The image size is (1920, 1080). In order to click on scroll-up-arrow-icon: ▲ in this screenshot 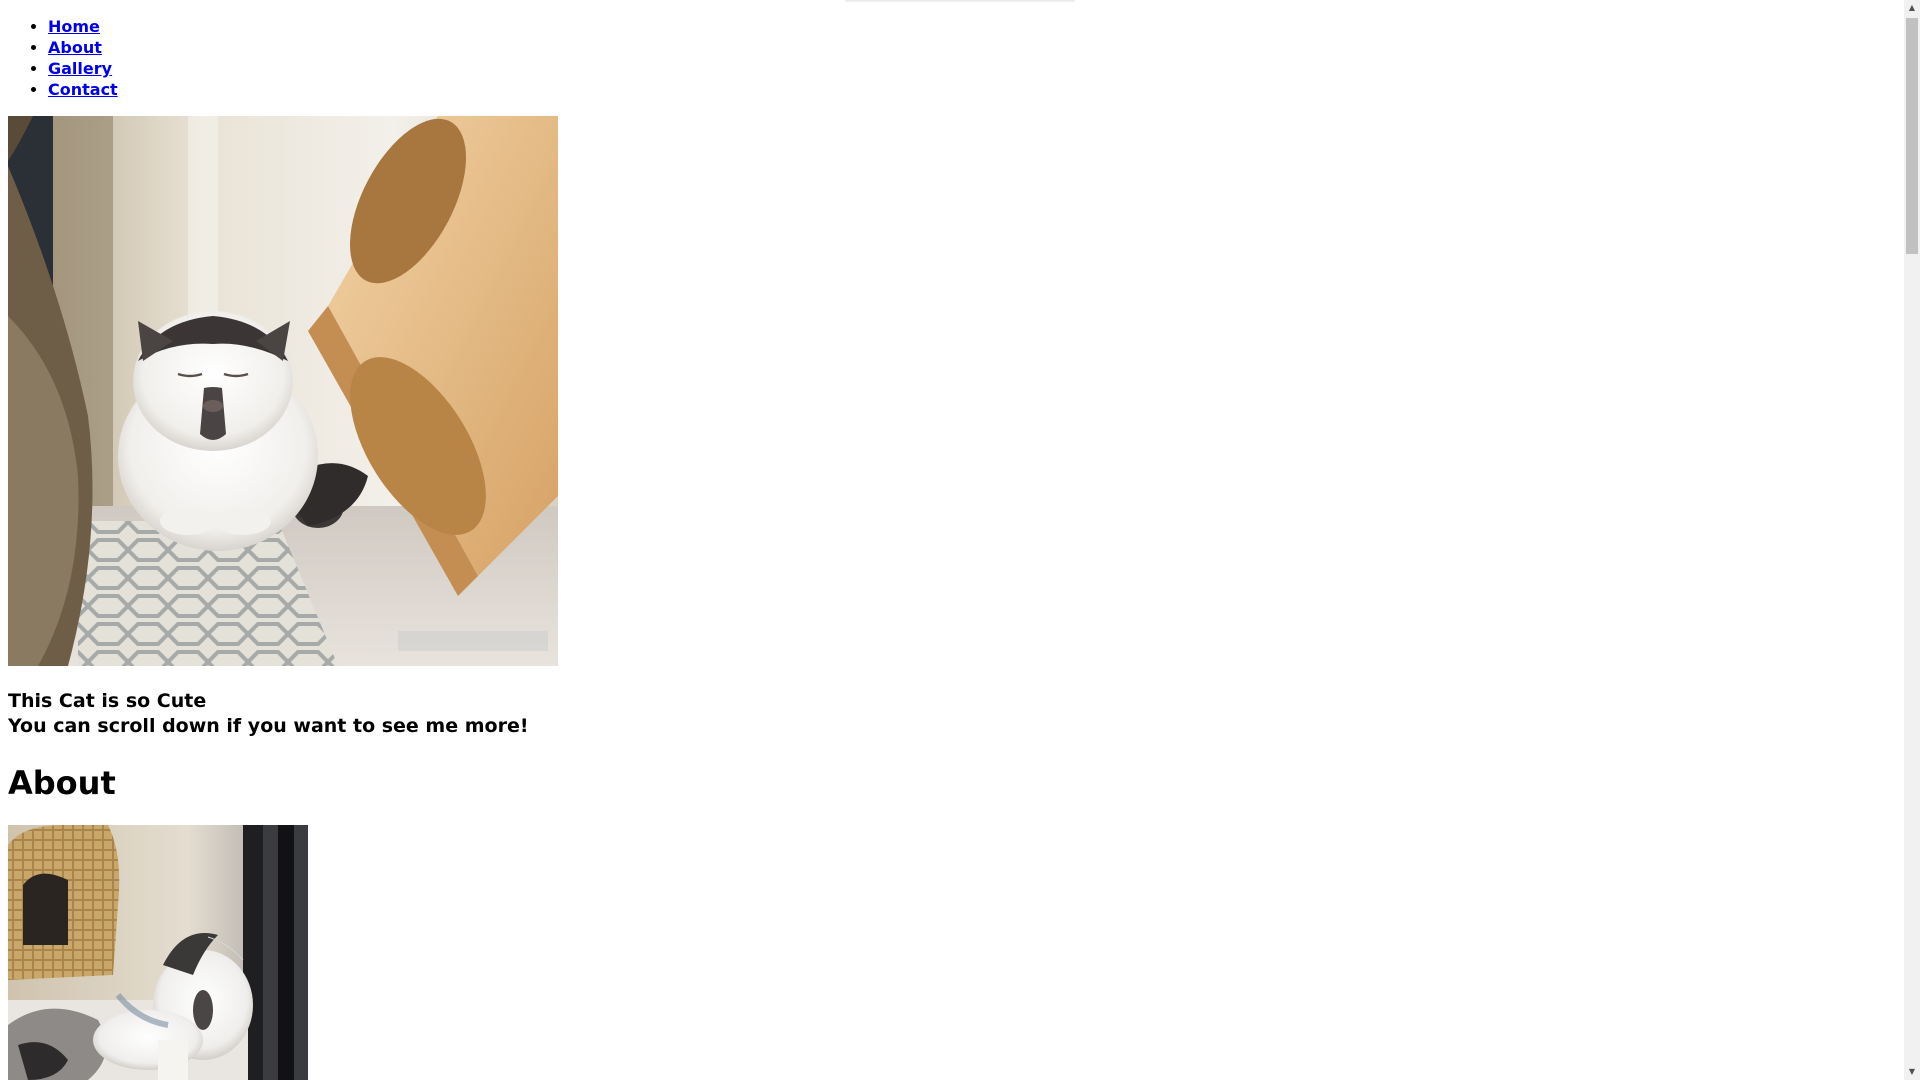, I will do `click(1912, 8)`.